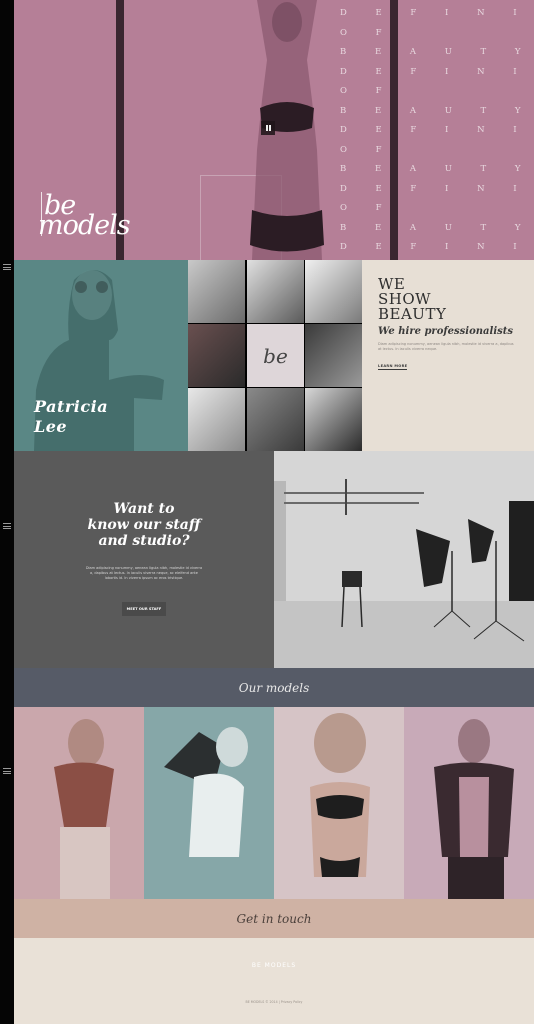  Describe the element at coordinates (71, 406) in the screenshot. I see `name-line-1: Patricia` at that location.